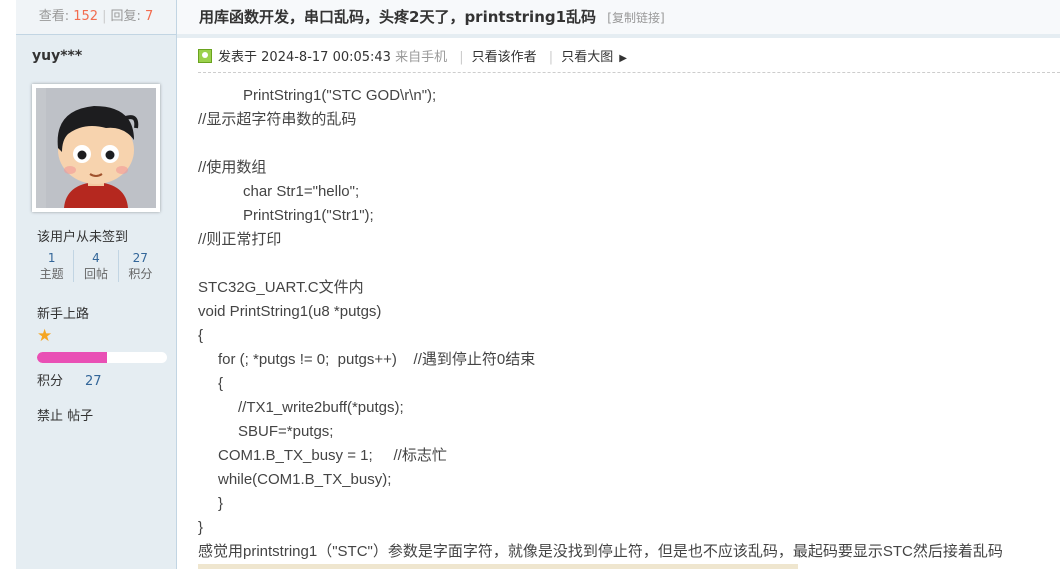  I want to click on thread-title: 用库函数开发，串口乱码，头疼2天了，printstring1乱码, so click(398, 17).